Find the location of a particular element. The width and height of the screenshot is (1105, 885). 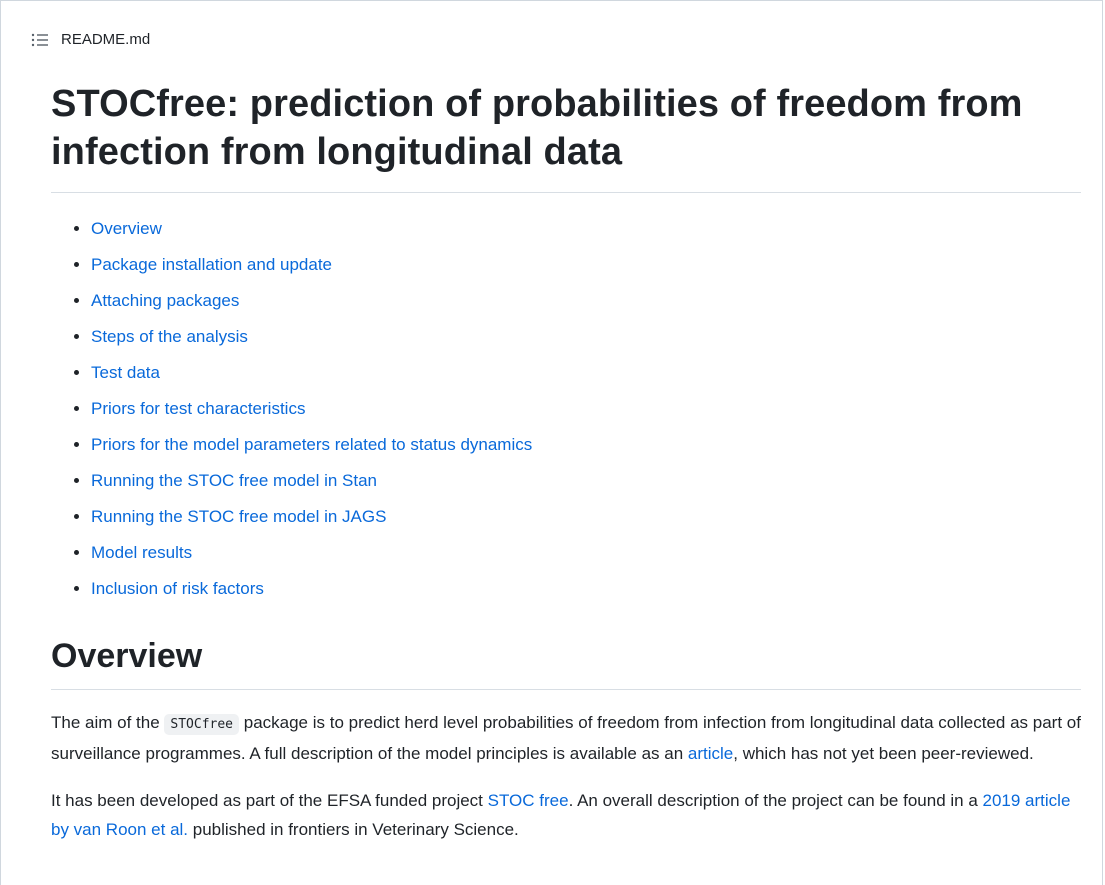

toc-item: Running the STOC free model in Stan is located at coordinates (586, 481).